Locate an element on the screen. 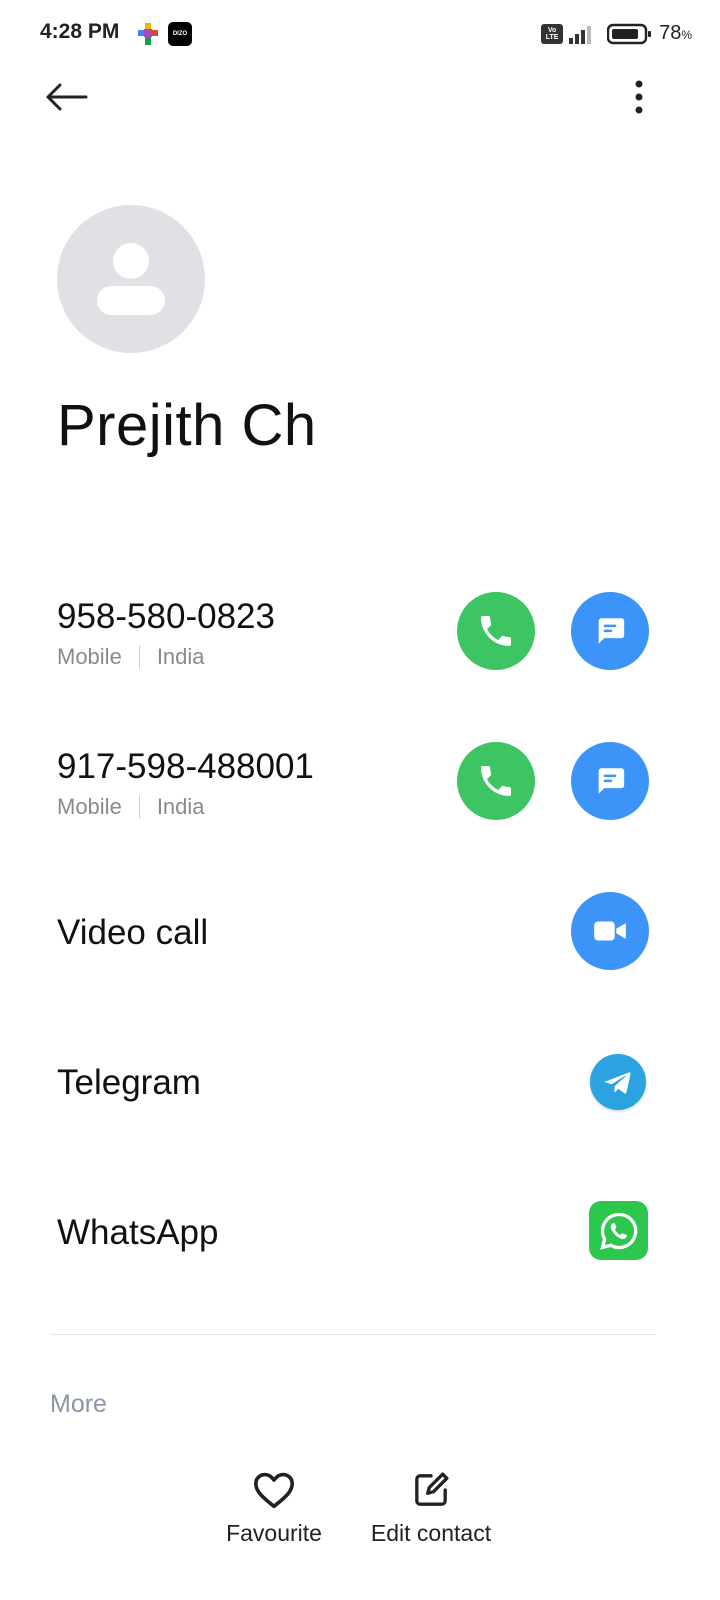 This screenshot has height=1600, width=720. battery-percent-unit: % is located at coordinates (686, 35).